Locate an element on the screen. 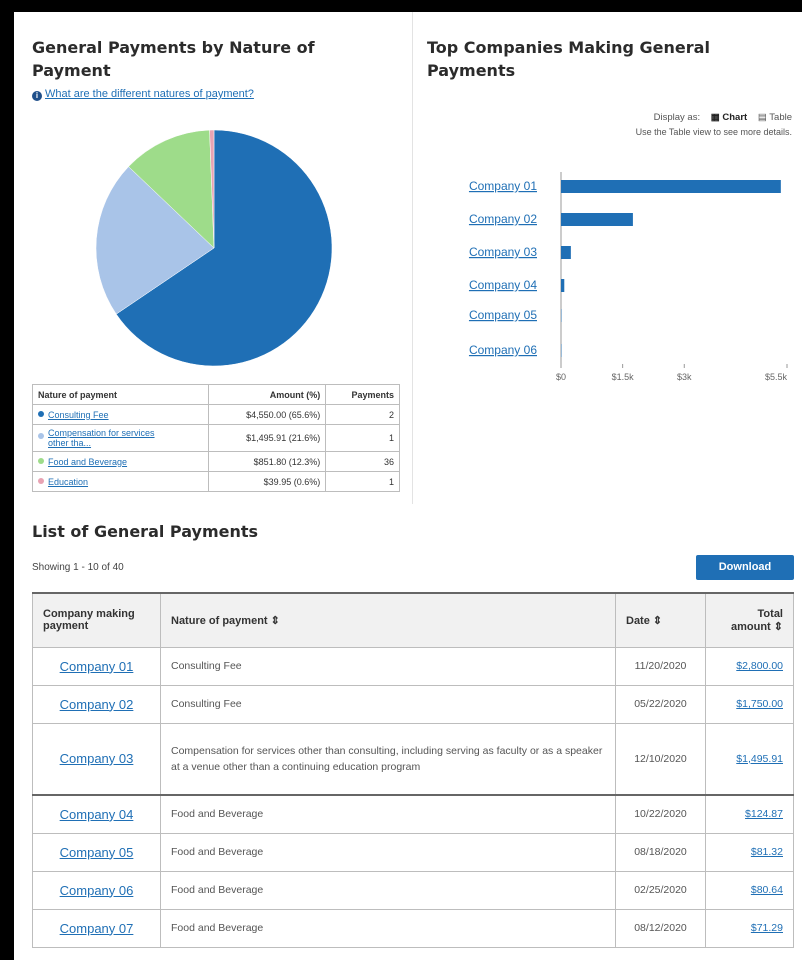 This screenshot has width=802, height=960. company-cell: Company 05 is located at coordinates (96, 852).